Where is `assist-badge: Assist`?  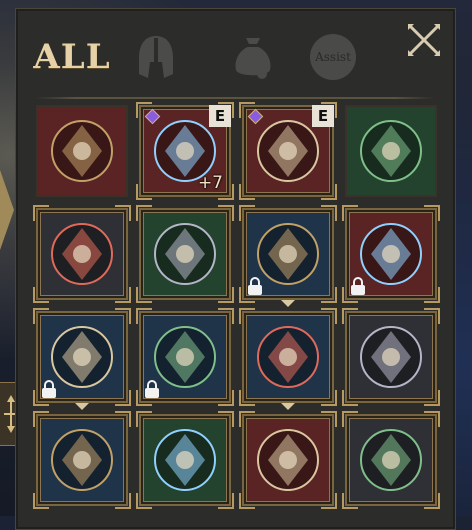
assist-badge: Assist is located at coordinates (333, 57).